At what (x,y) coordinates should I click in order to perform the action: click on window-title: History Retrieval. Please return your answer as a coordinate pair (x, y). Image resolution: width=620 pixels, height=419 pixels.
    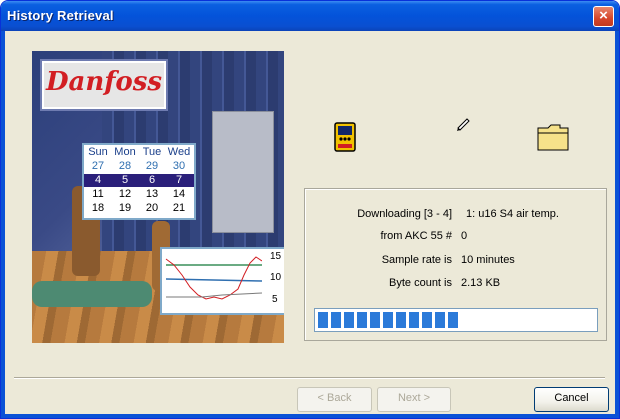
    Looking at the image, I should click on (60, 15).